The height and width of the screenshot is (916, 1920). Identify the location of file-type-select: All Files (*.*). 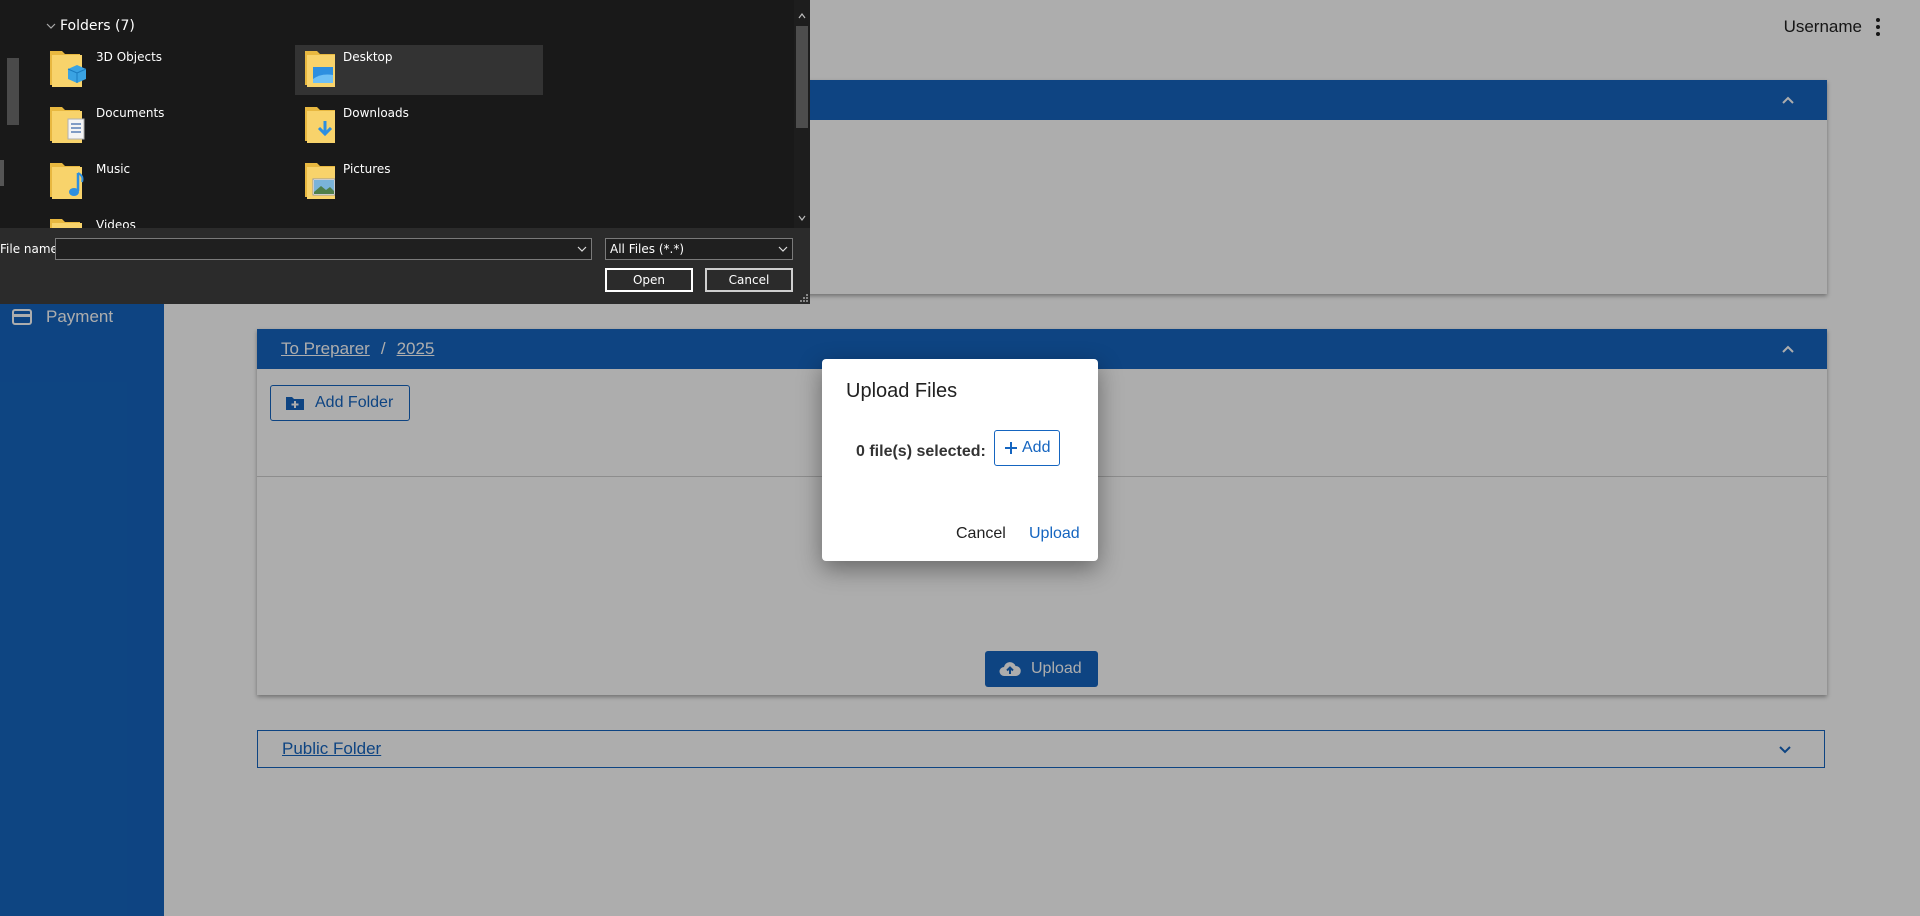
(699, 249).